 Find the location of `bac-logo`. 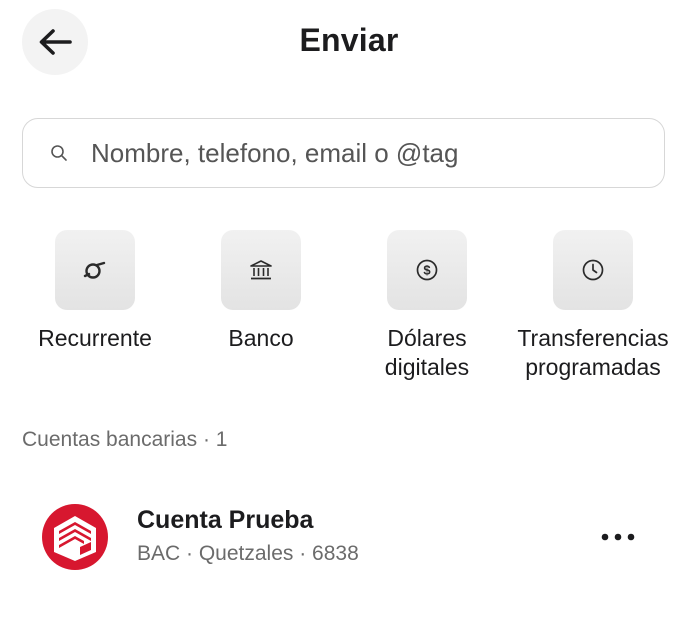

bac-logo is located at coordinates (75, 537).